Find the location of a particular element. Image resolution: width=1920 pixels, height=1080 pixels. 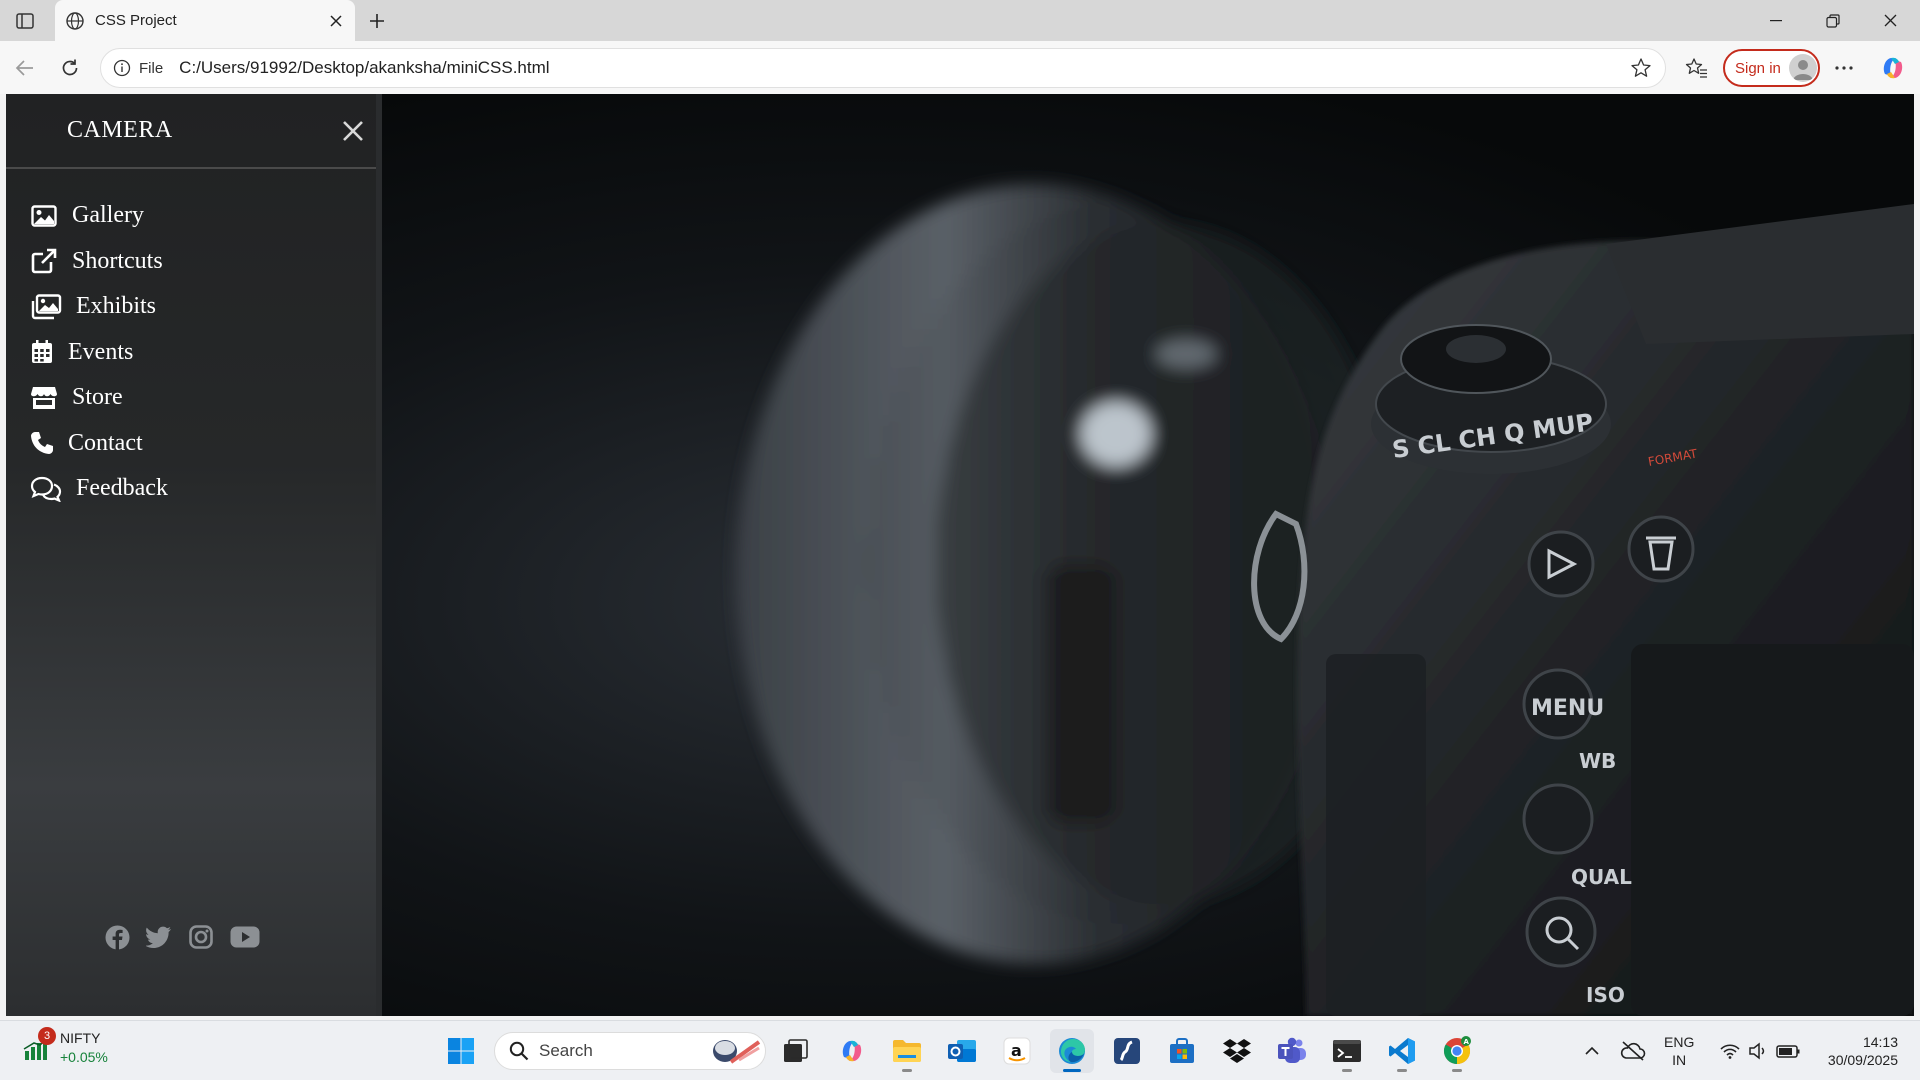

onedrive-status-button is located at coordinates (1633, 1051).